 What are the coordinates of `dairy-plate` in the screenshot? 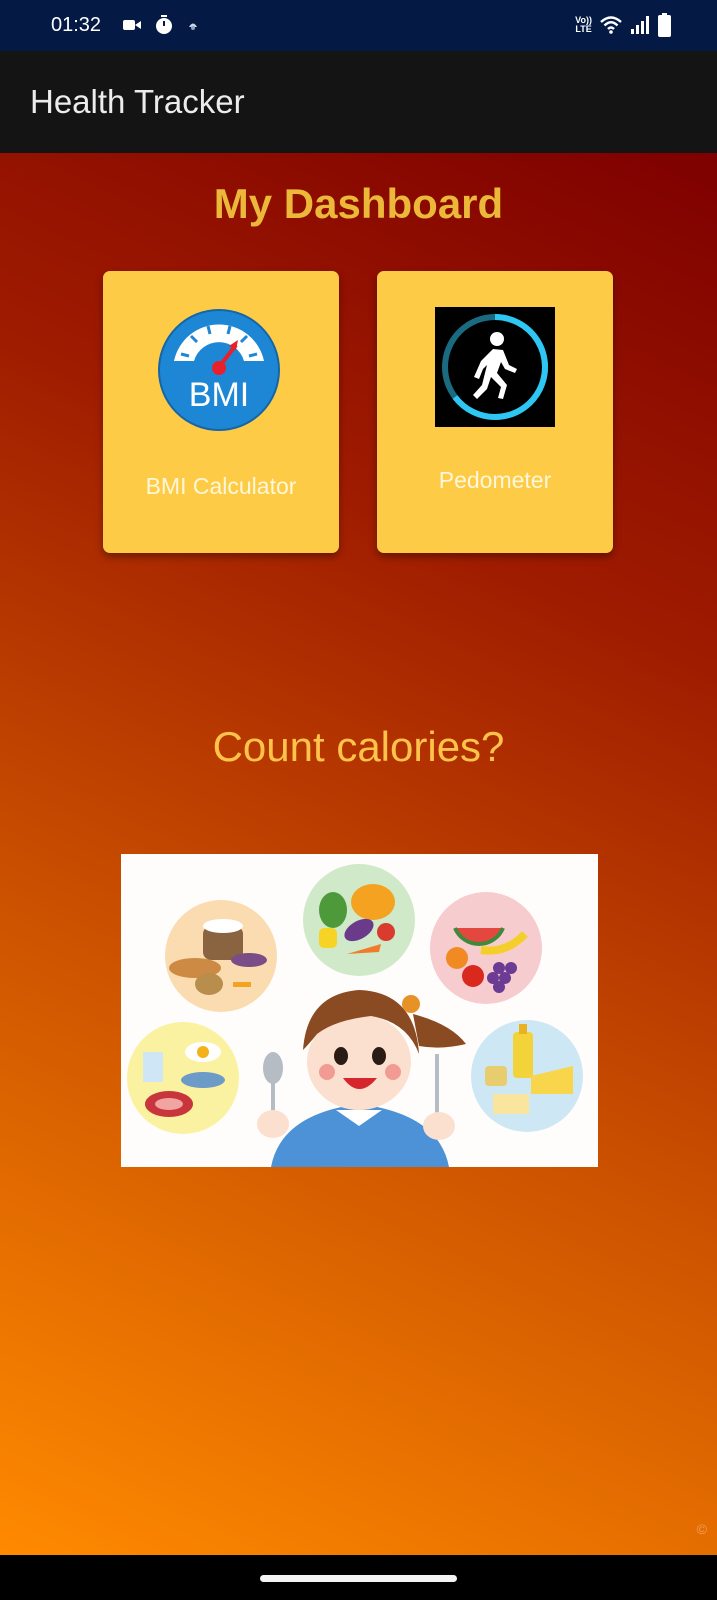 It's located at (527, 1076).